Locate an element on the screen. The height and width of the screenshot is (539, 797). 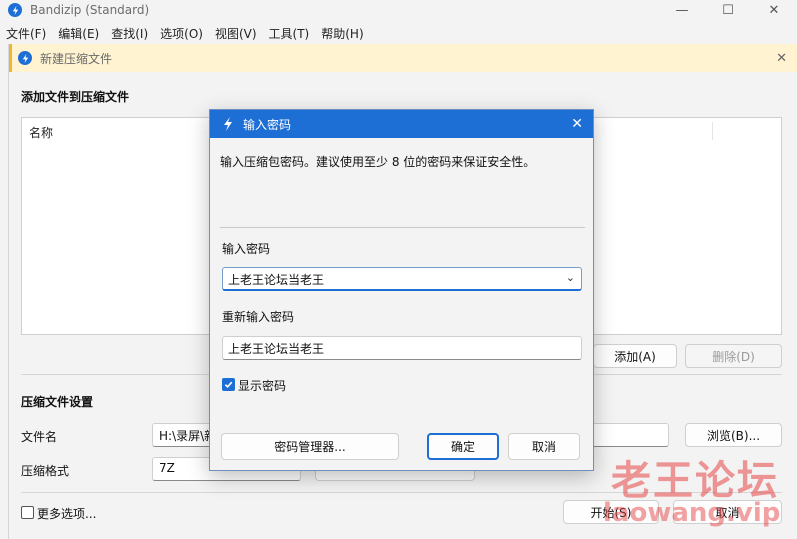
settings-title: 压缩文件设置 is located at coordinates (57, 402).